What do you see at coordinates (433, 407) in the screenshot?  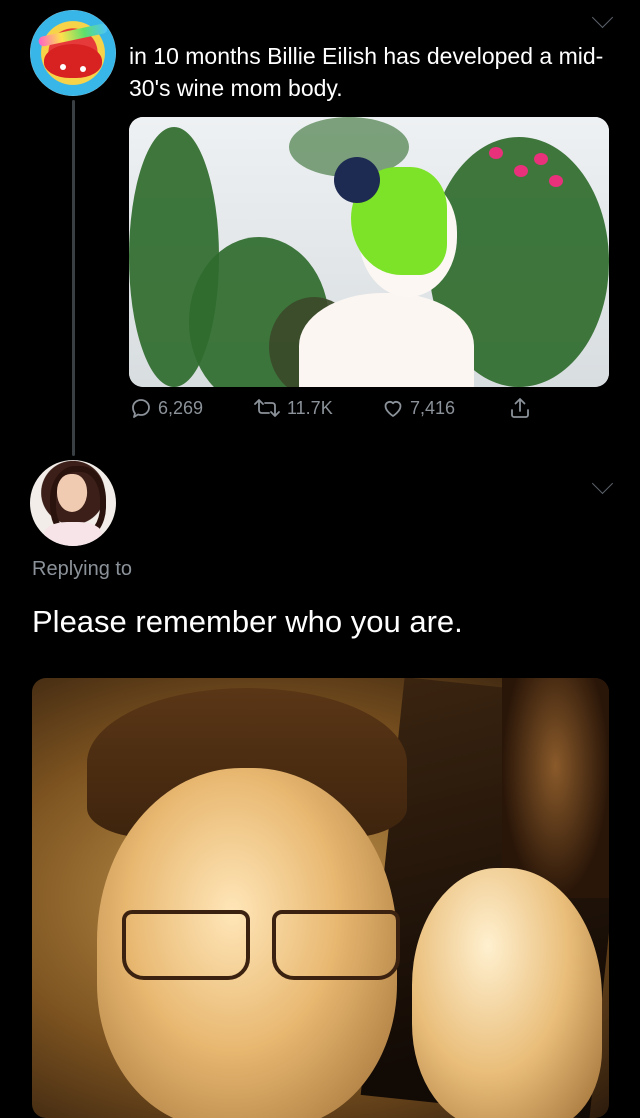 I see `like-count: 7,416` at bounding box center [433, 407].